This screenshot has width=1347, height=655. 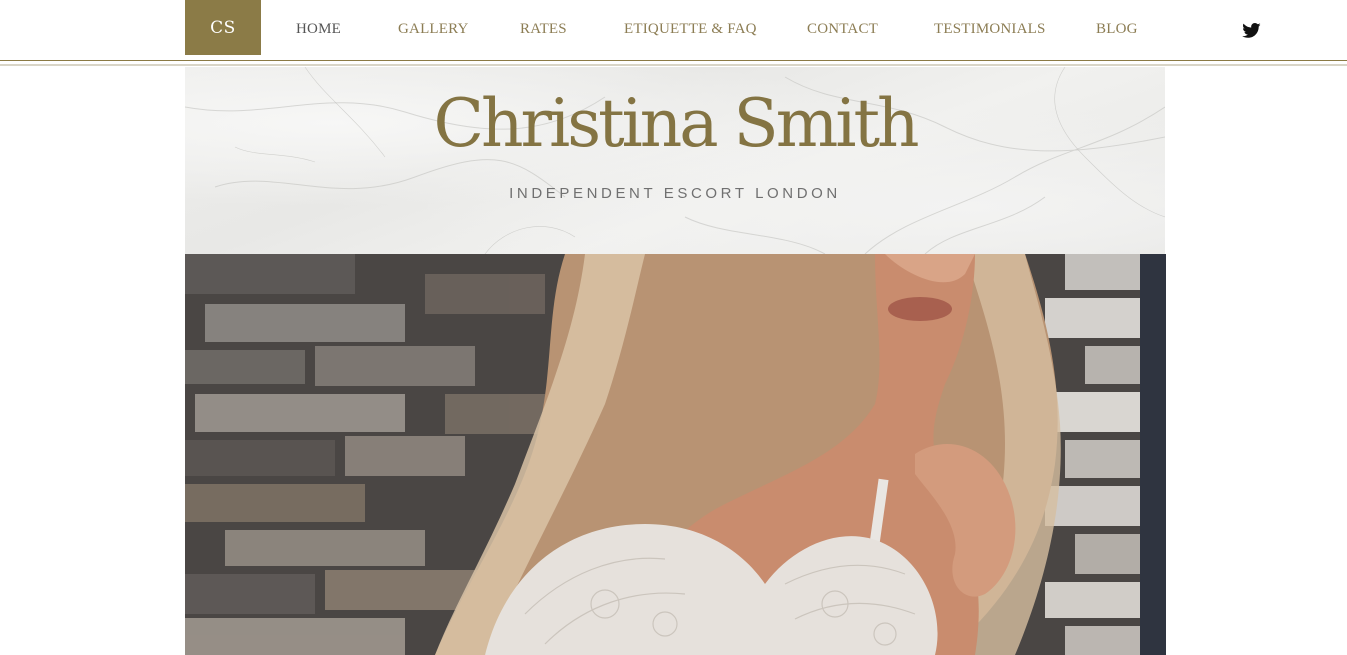 I want to click on nav-item-rates: RATES, so click(x=543, y=29).